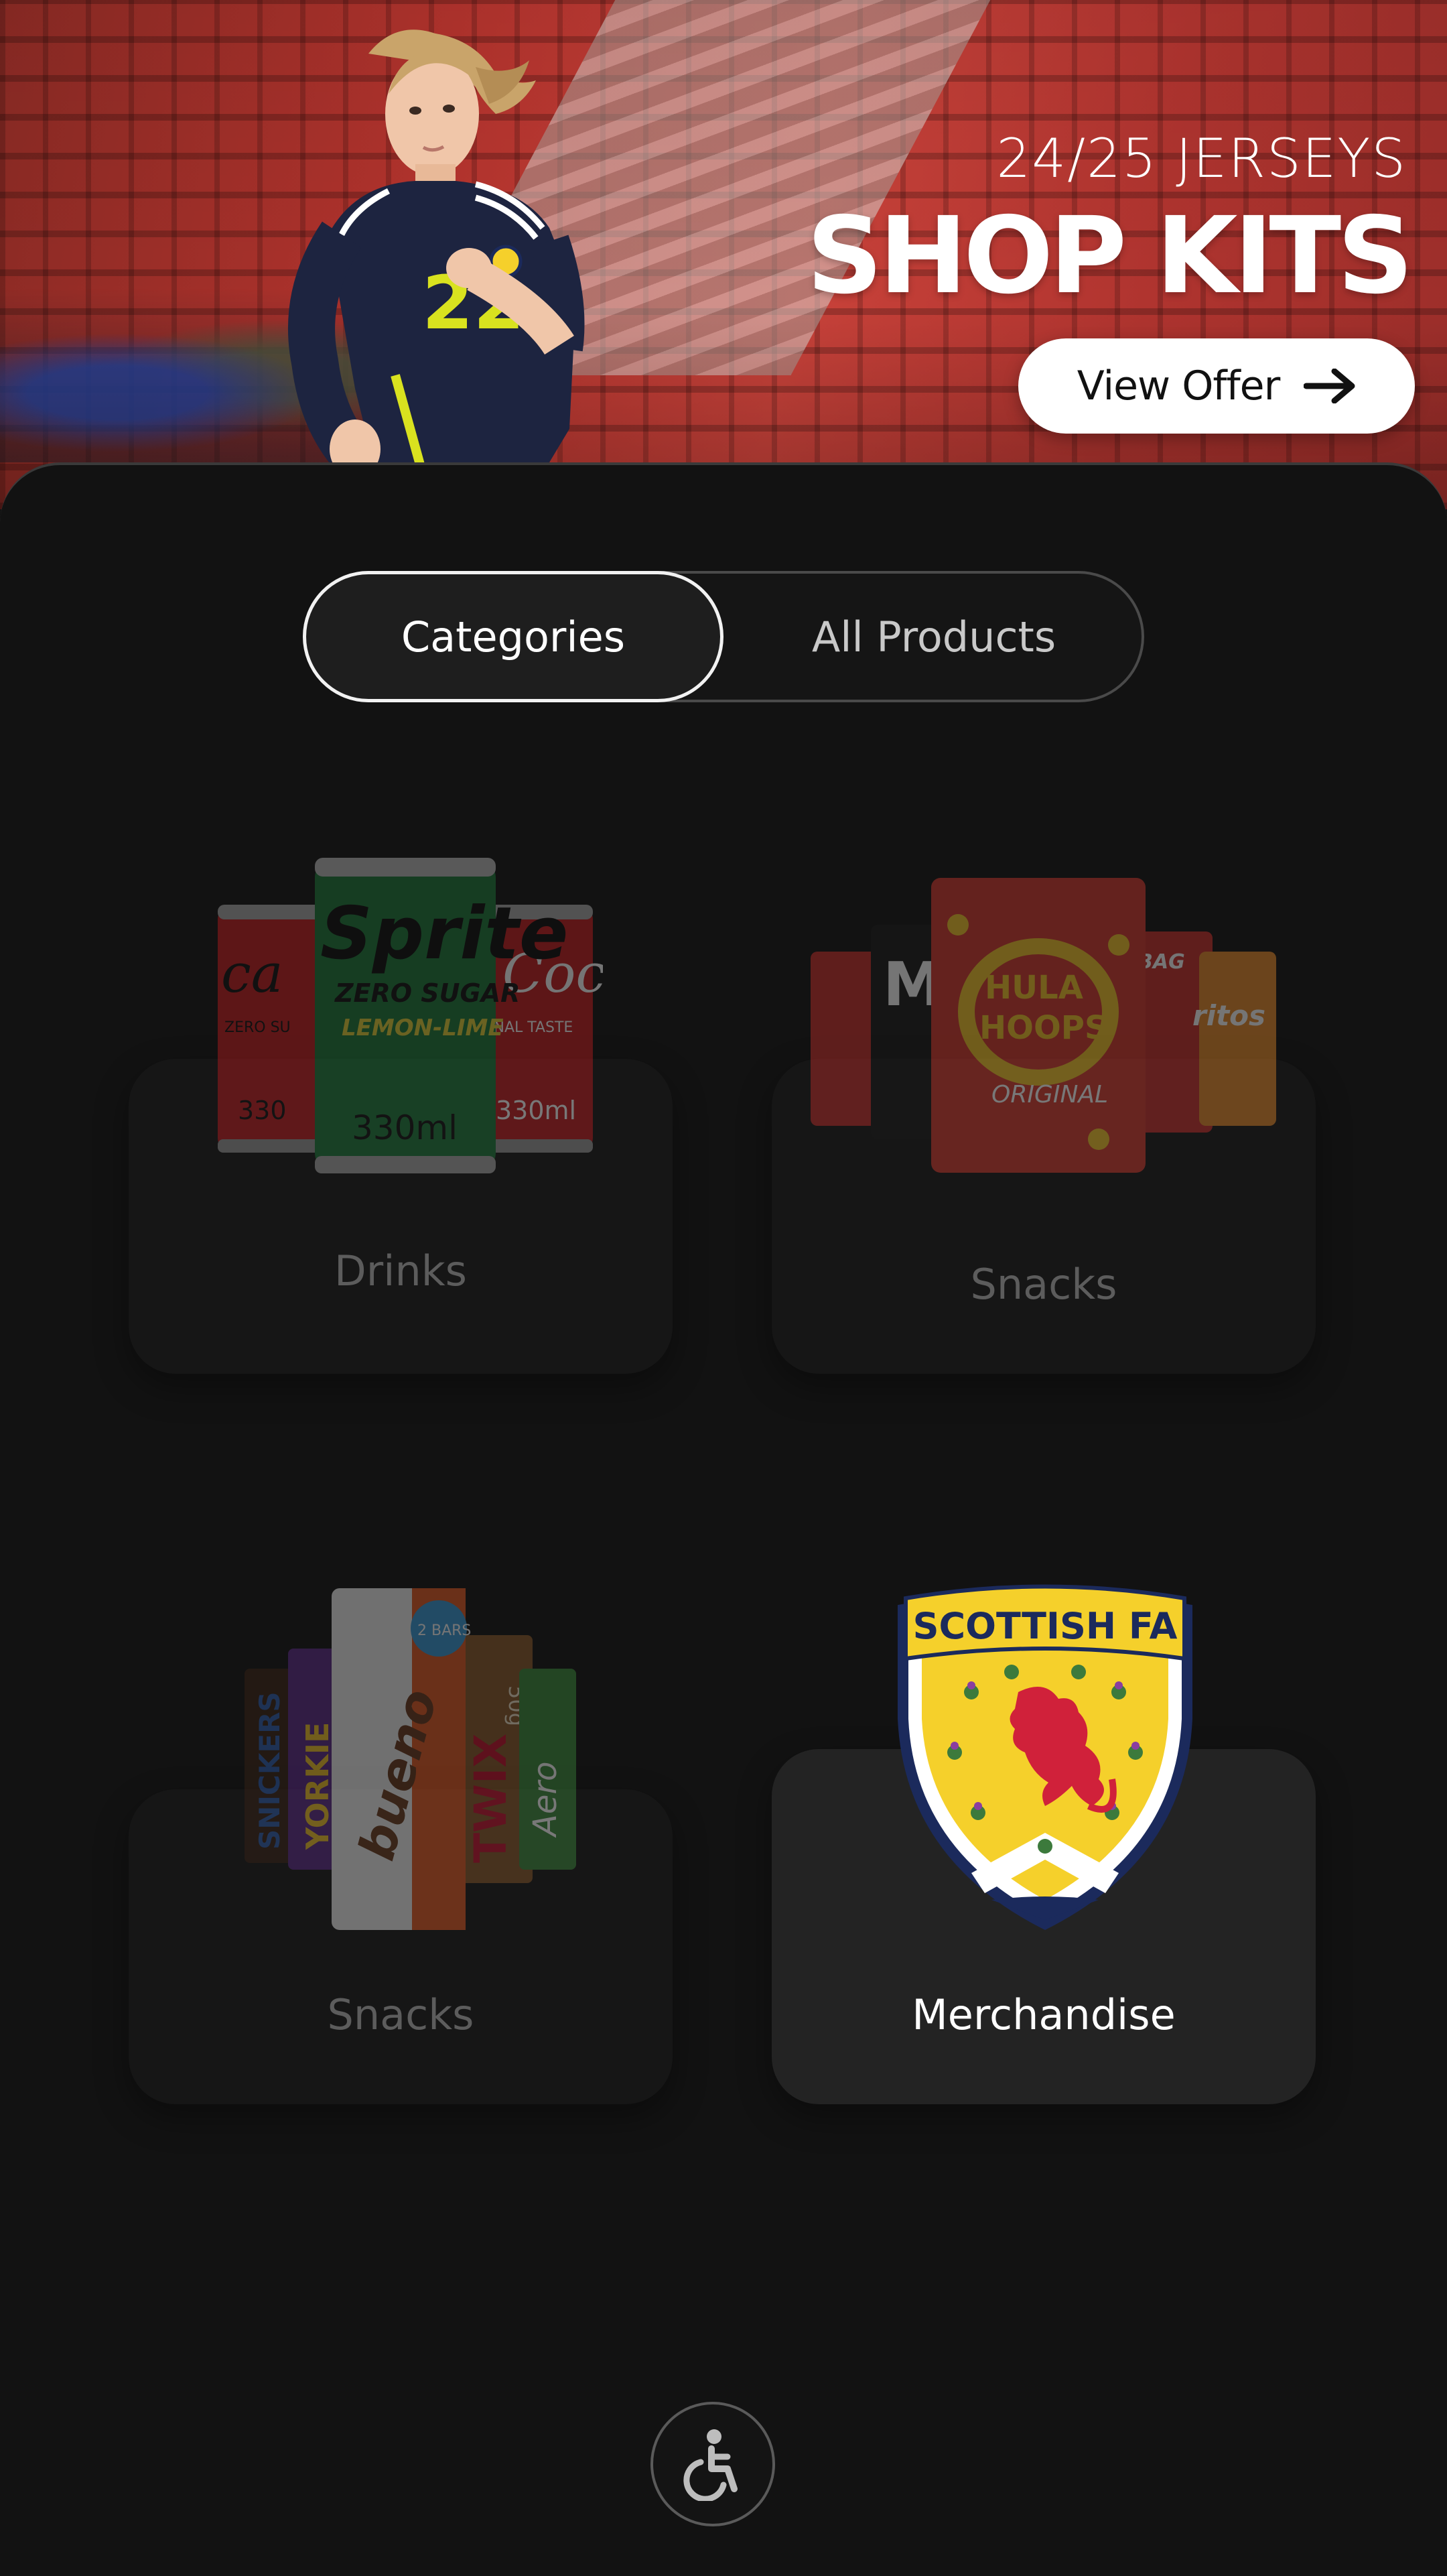 The height and width of the screenshot is (2576, 1447). I want to click on svg-text: ZERO SU, so click(258, 1027).